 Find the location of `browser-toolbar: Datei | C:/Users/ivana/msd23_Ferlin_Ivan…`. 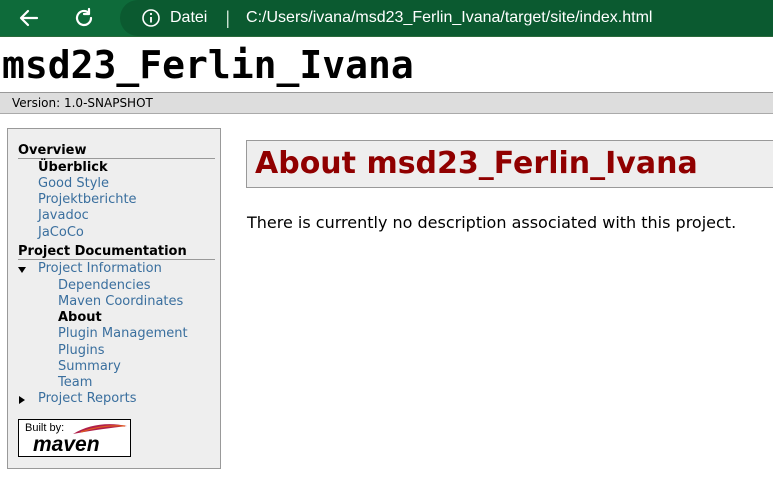

browser-toolbar: Datei | C:/Users/ivana/msd23_Ferlin_Ivan… is located at coordinates (386, 18).